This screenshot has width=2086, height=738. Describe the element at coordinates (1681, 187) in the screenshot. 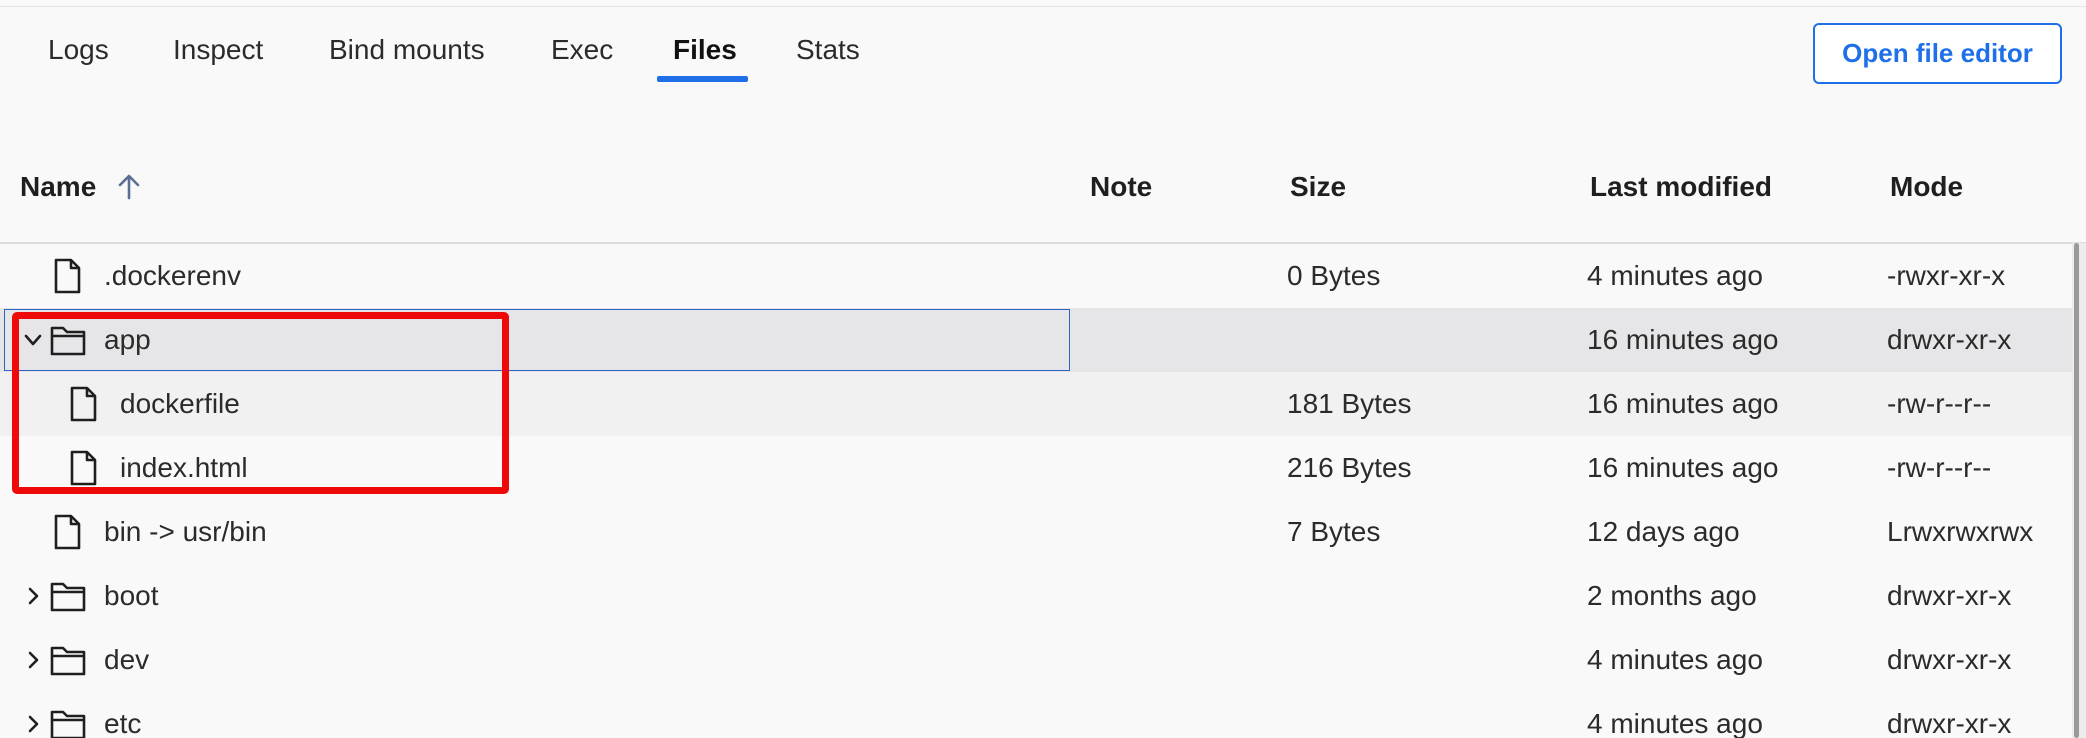

I see `column-header-last-modified: Last modified` at that location.